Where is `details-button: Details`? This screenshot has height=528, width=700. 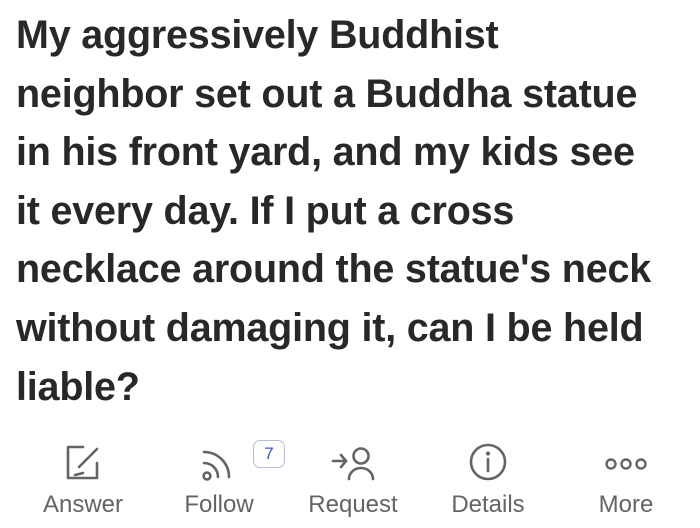 details-button: Details is located at coordinates (488, 482).